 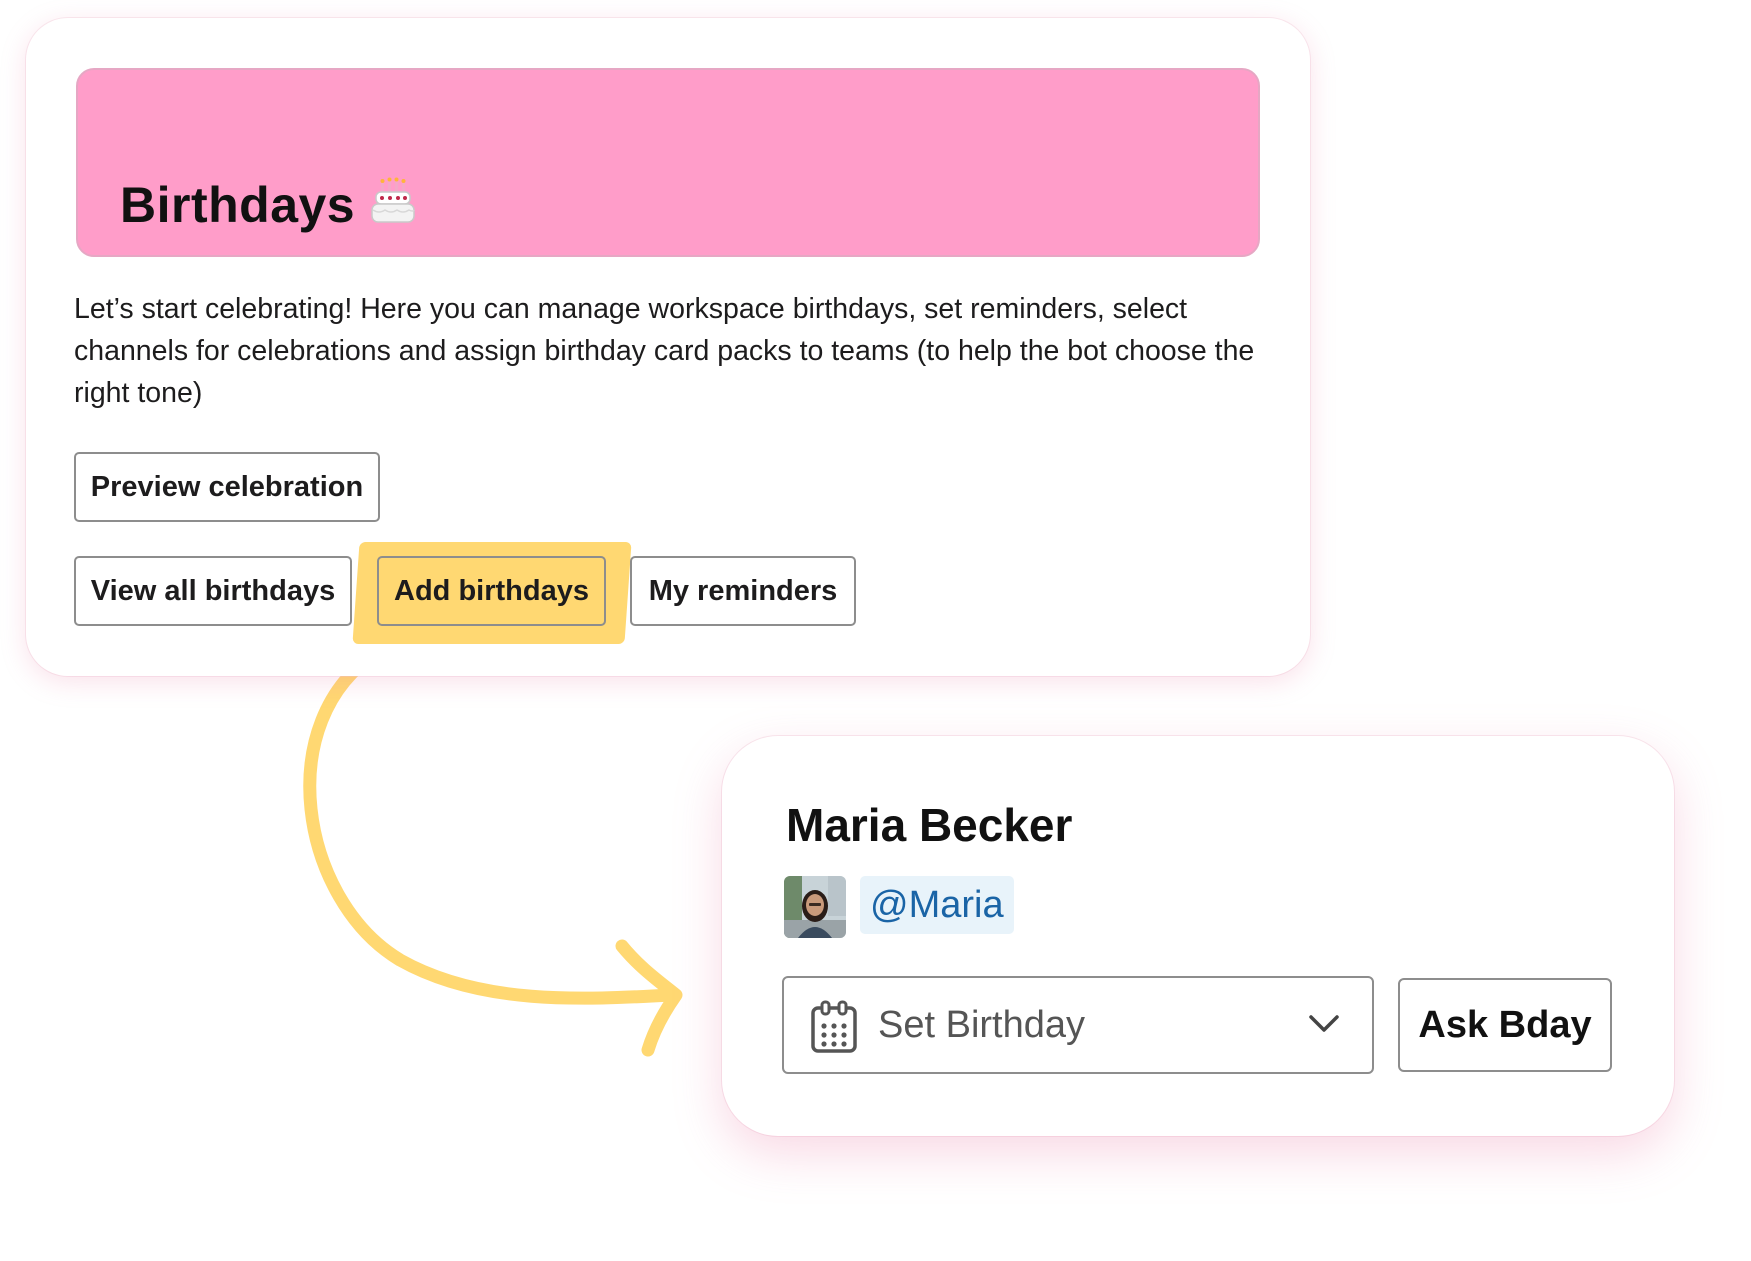 I want to click on set-birthday-select: Set Birthday, so click(x=1078, y=1025).